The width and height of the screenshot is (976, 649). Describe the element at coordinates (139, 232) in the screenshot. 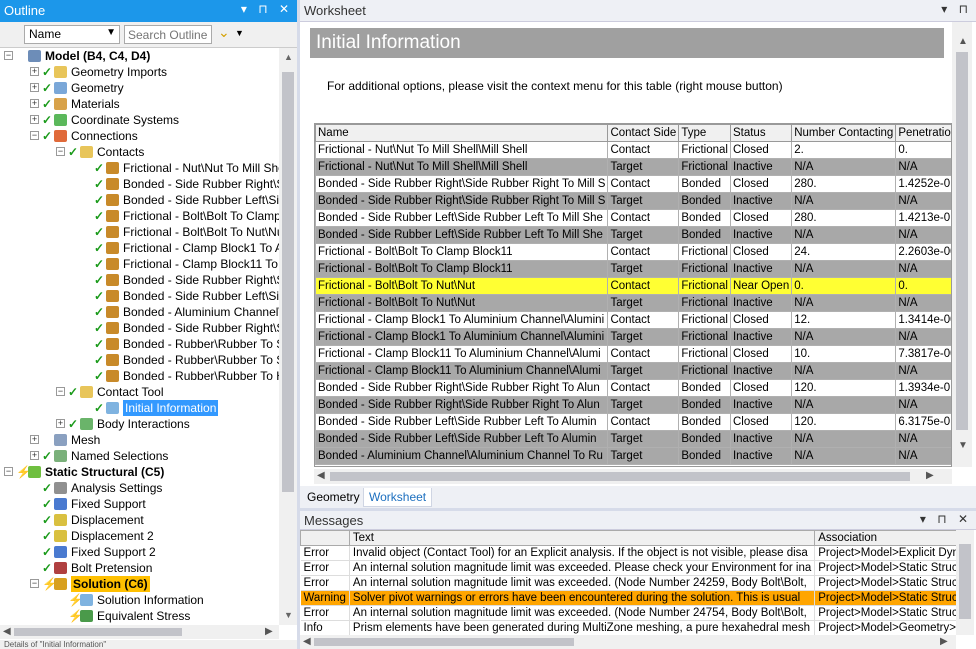

I see `tree-item: ✓ Frictional - Bolt\Bolt To Nut\Nut` at that location.